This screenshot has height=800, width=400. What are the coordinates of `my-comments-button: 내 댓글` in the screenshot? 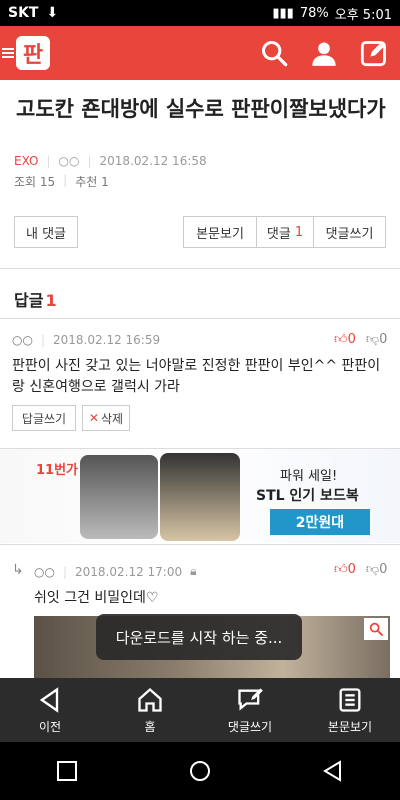 It's located at (46, 232).